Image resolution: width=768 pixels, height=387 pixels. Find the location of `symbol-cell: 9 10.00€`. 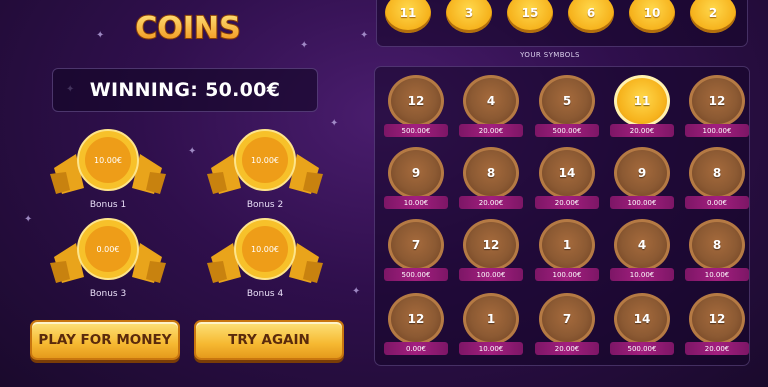

symbol-cell: 9 10.00€ is located at coordinates (416, 180).